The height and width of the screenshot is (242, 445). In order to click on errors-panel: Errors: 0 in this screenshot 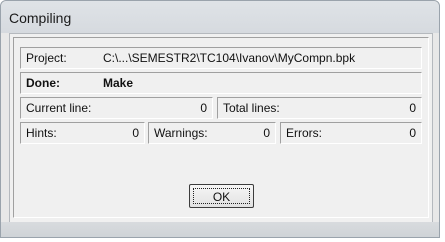, I will do `click(351, 133)`.